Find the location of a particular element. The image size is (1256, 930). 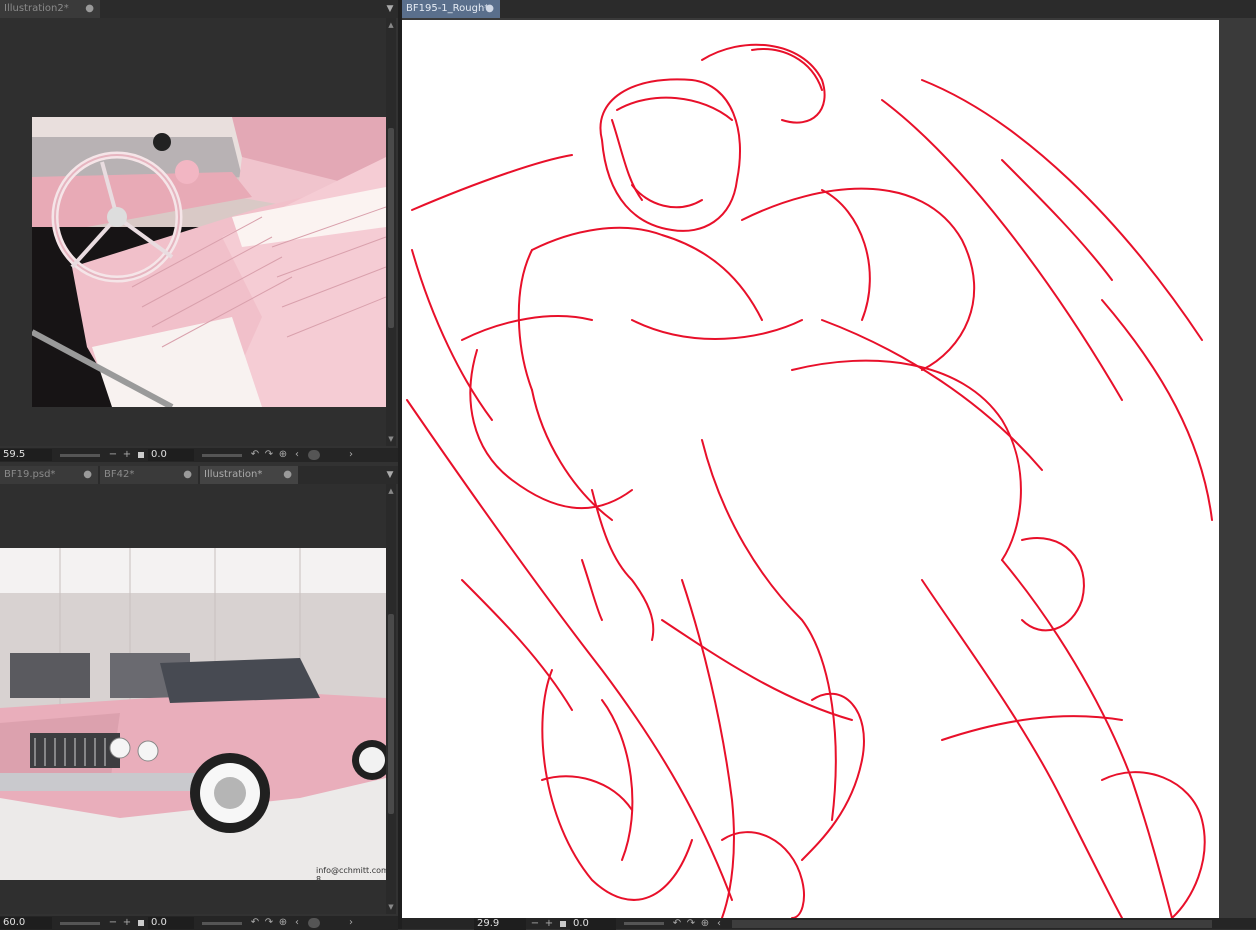

tab-label: BF19.psd* is located at coordinates (30, 474).